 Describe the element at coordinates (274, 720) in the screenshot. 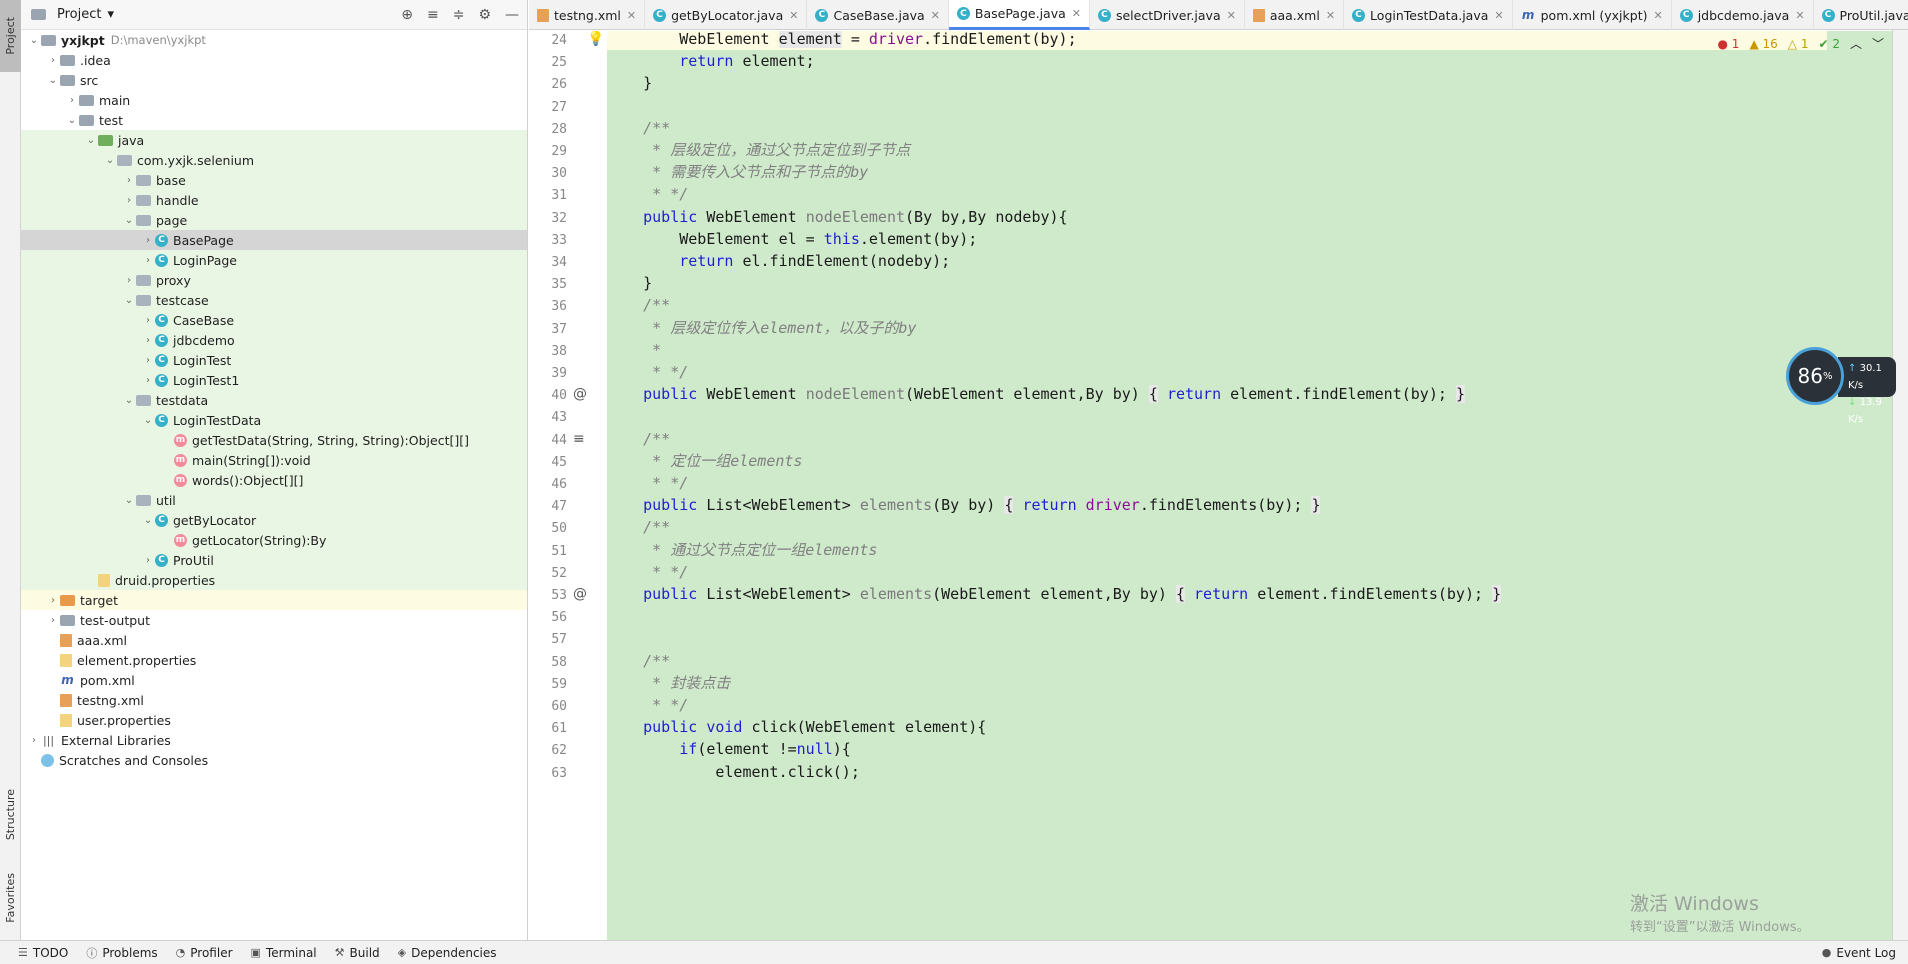

I see `tree-item: user.properties` at that location.